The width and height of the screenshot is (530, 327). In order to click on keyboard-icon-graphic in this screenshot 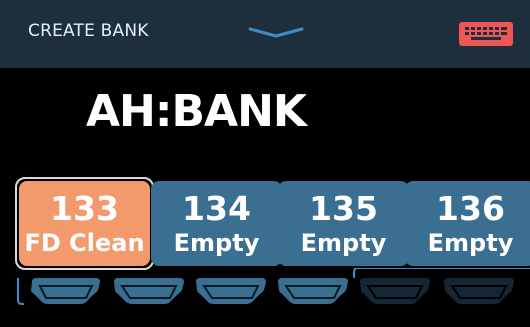, I will do `click(486, 34)`.